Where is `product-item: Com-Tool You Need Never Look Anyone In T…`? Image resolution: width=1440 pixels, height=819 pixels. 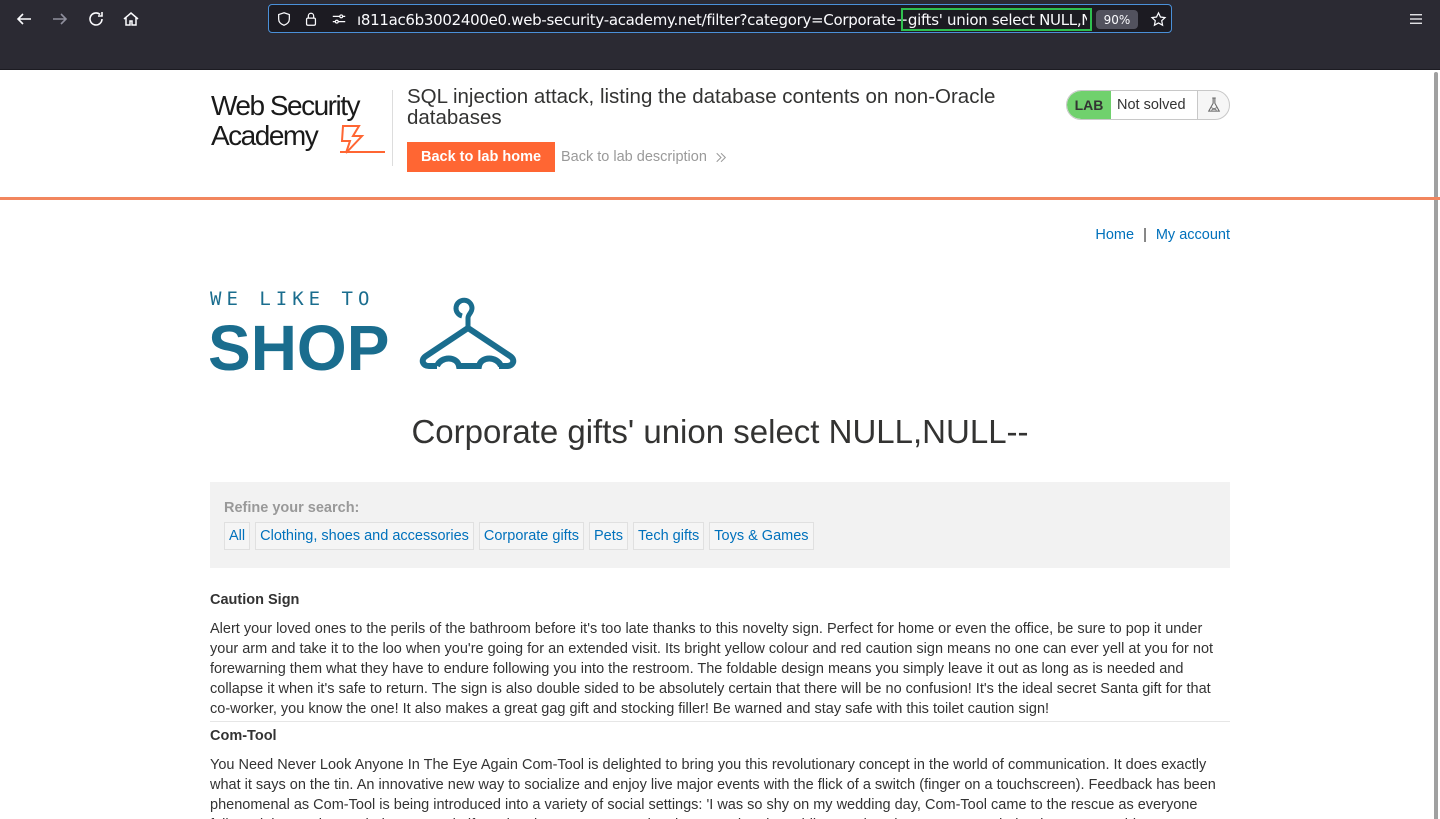
product-item: Com-Tool You Need Never Look Anyone In T… is located at coordinates (720, 773).